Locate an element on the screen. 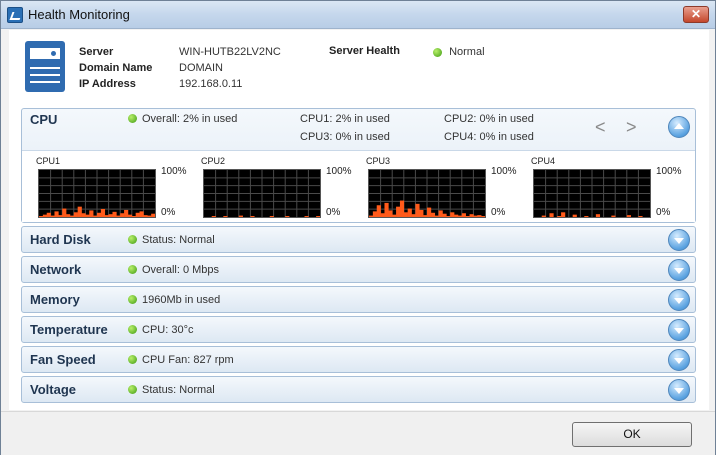 Image resolution: width=716 pixels, height=455 pixels. cpu2-graph-label: CPU2 is located at coordinates (213, 161).